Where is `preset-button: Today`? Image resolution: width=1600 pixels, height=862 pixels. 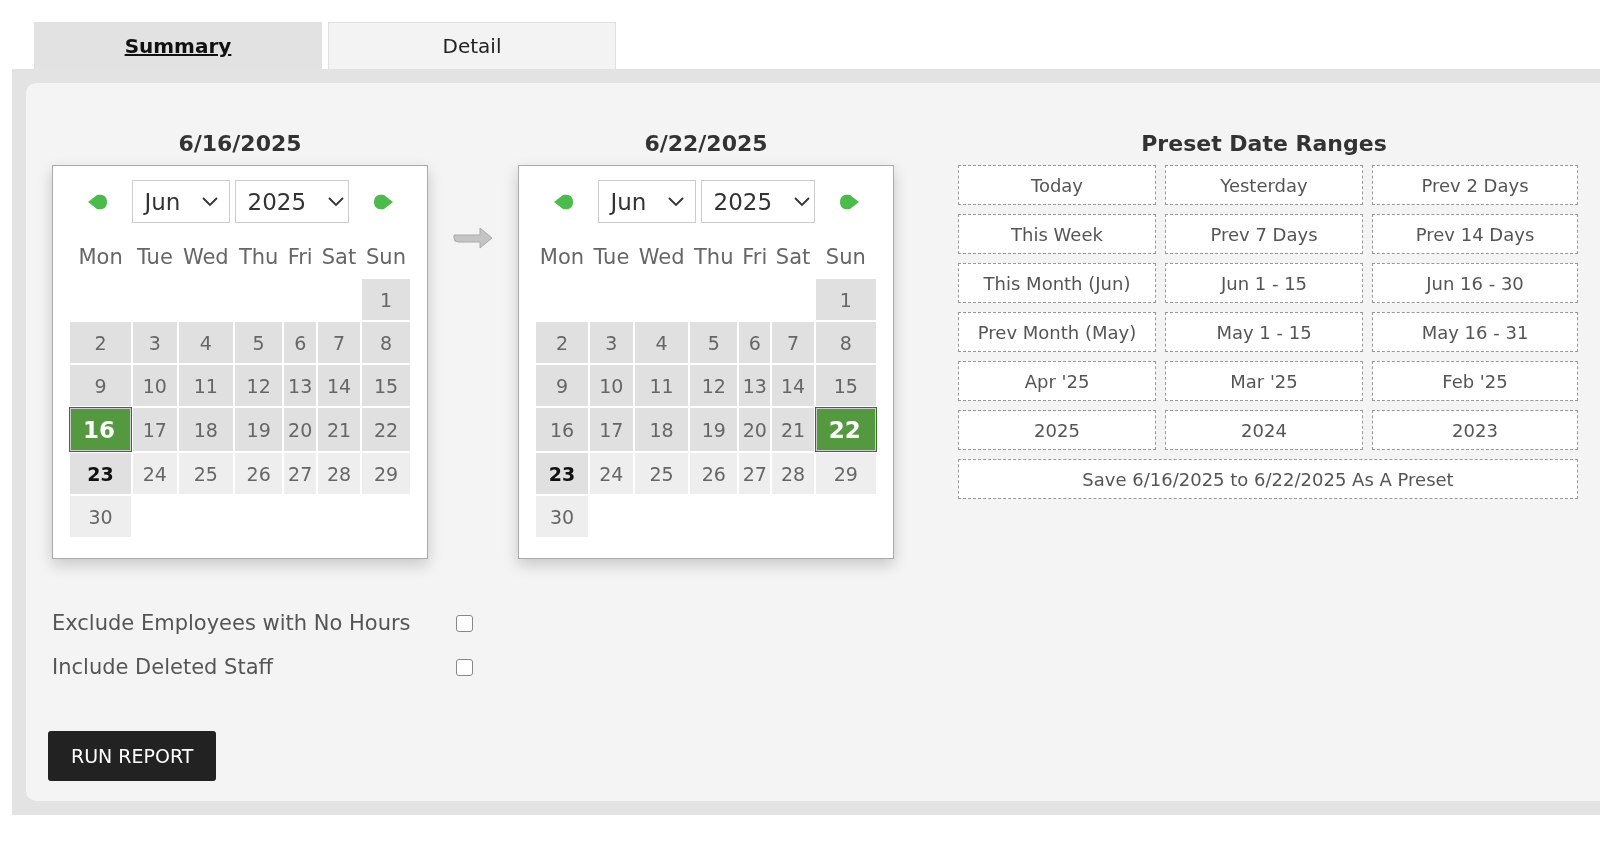 preset-button: Today is located at coordinates (1057, 185).